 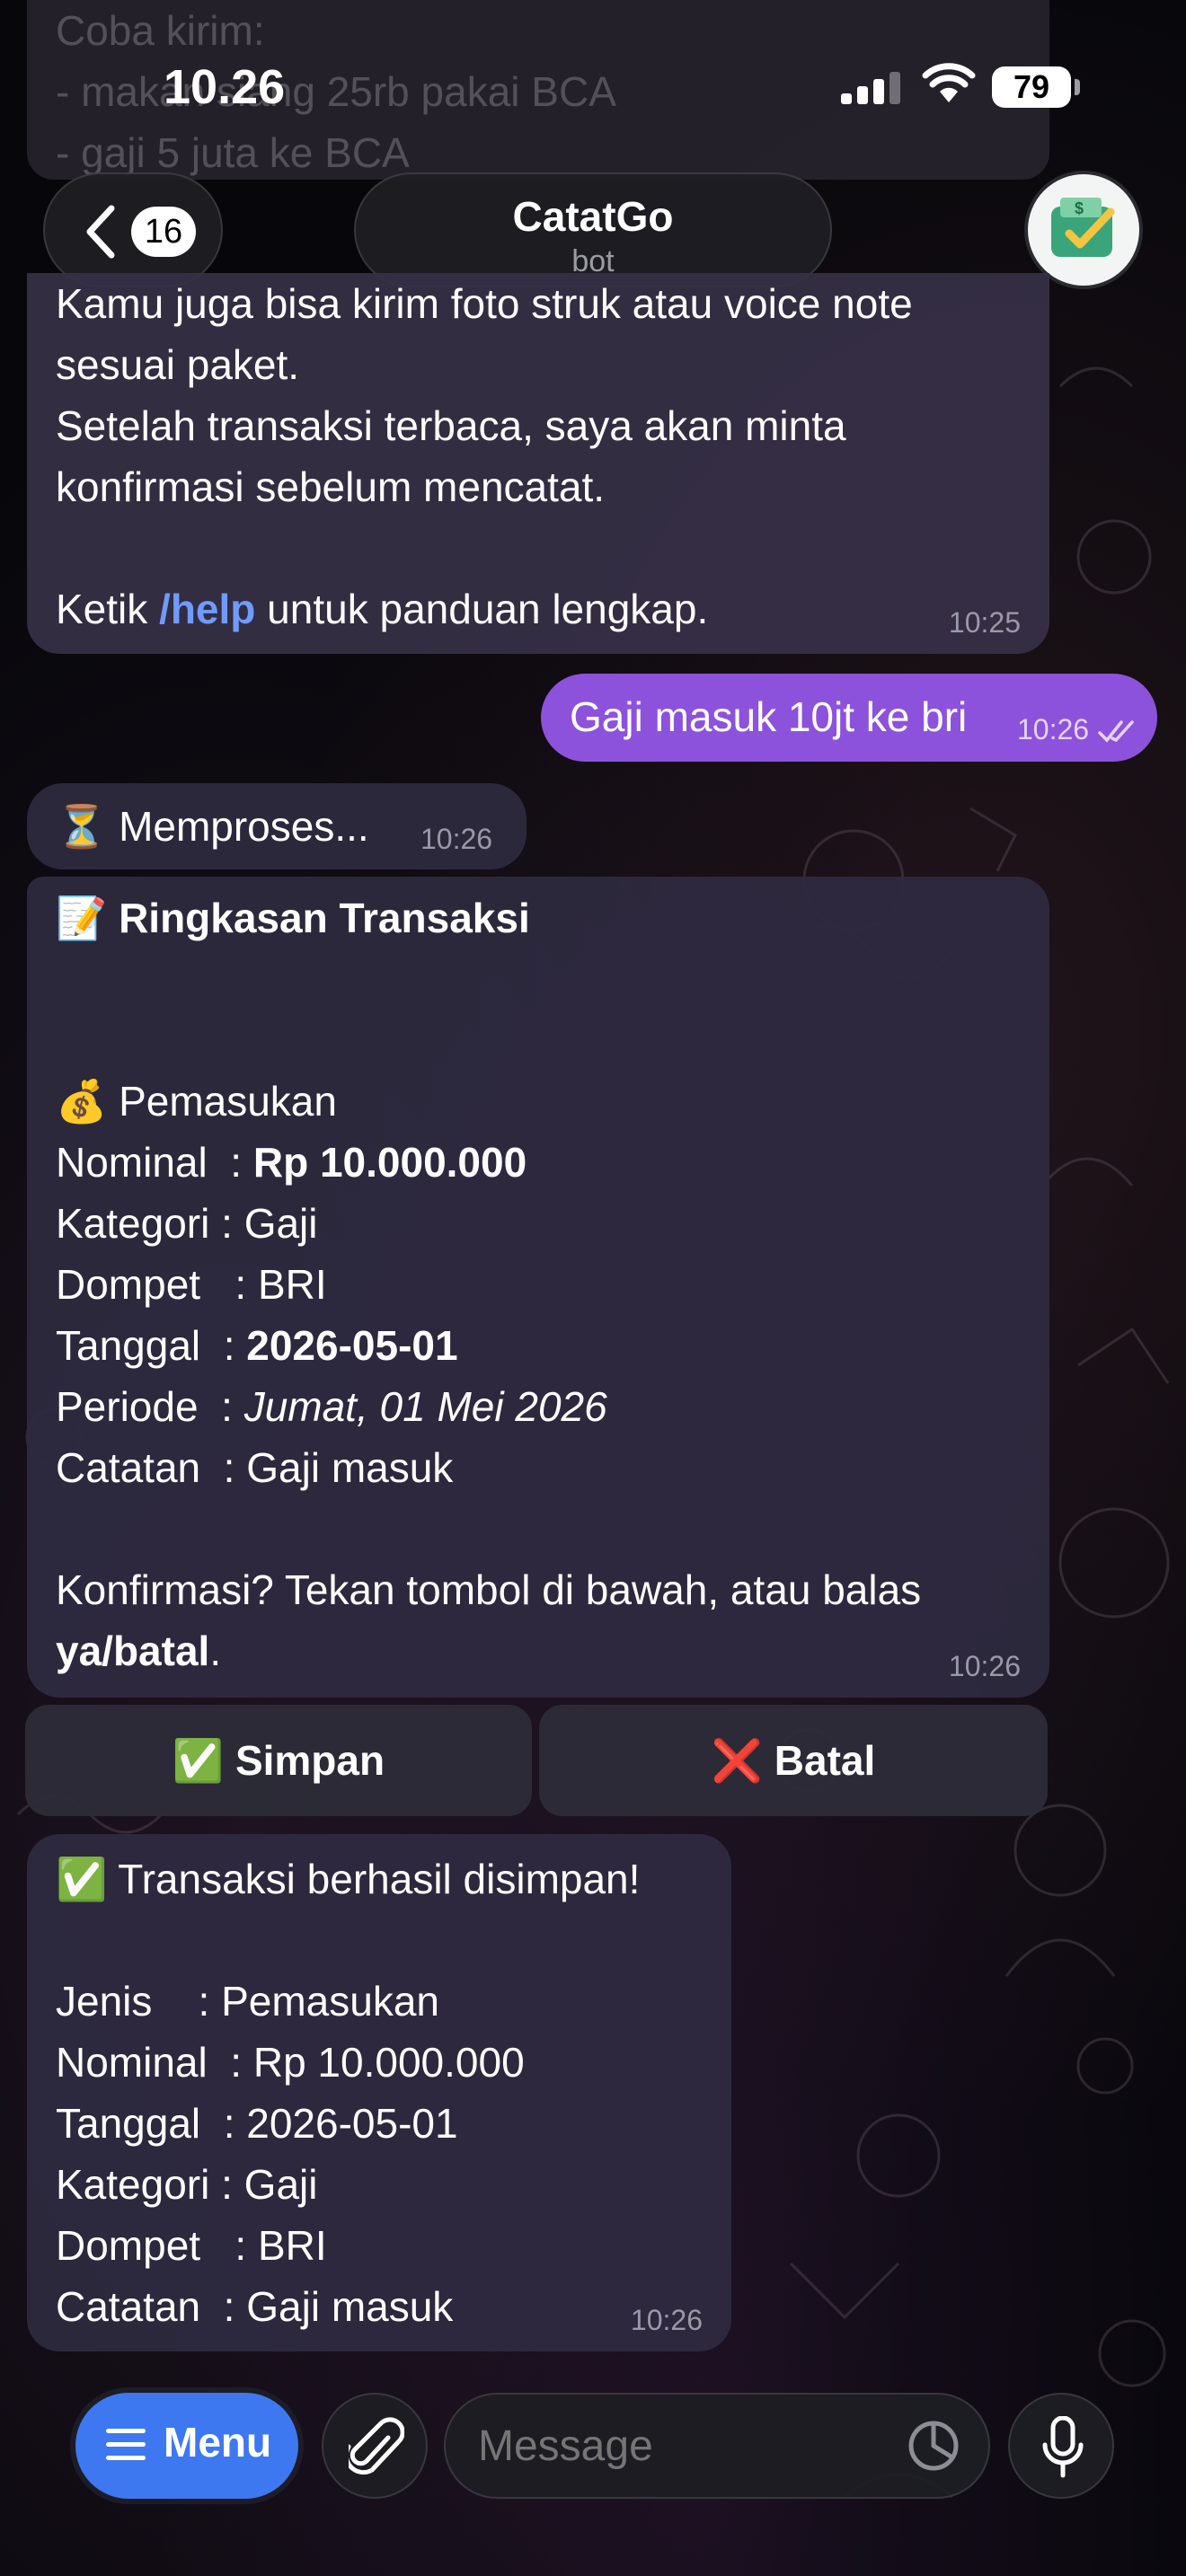 What do you see at coordinates (348, 1879) in the screenshot?
I see `saved-title: ✅ Transaksi berhasil disimpan!` at bounding box center [348, 1879].